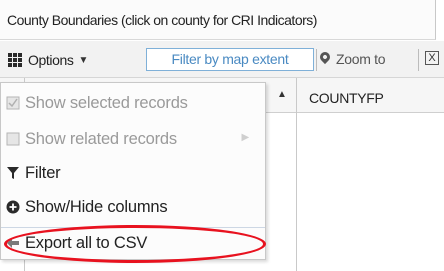 The image size is (444, 271). I want to click on submenu-arrow-icon: ▶, so click(245, 137).